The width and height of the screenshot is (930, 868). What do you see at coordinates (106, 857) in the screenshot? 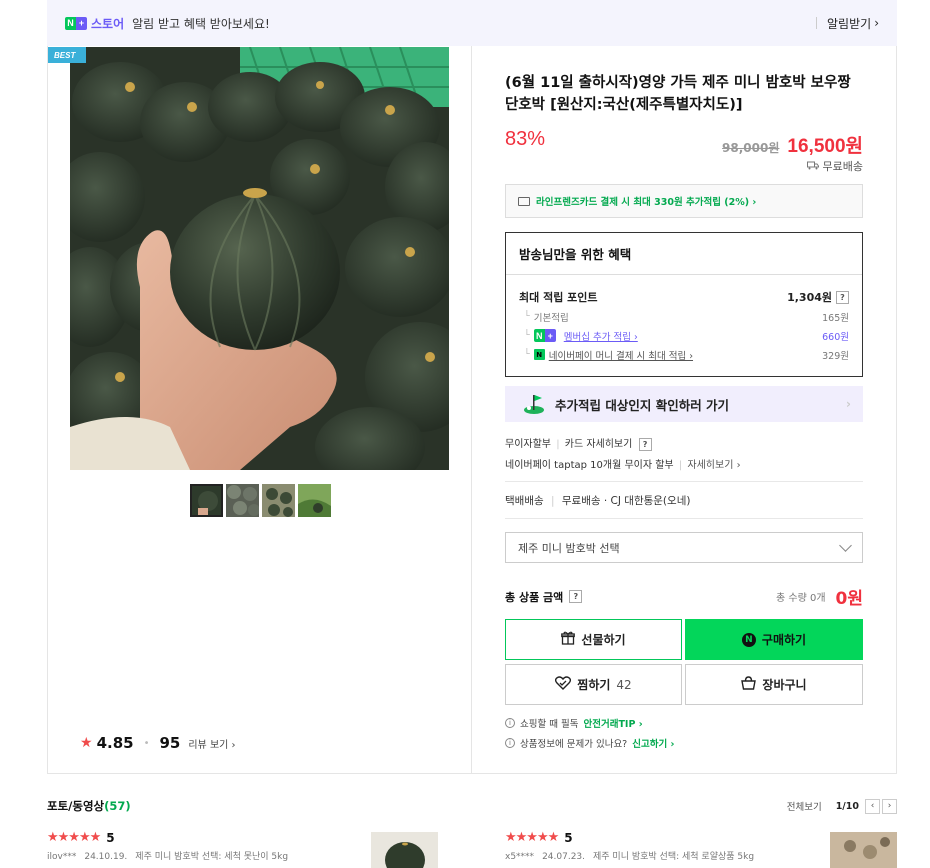
I see `review-date: 24.10.19.` at bounding box center [106, 857].